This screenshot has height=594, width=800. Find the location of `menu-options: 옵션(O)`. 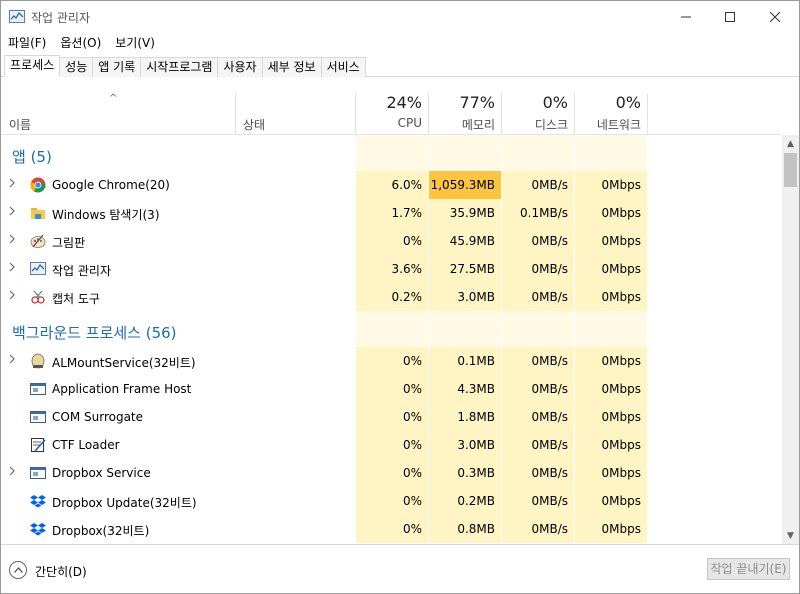

menu-options: 옵션(O) is located at coordinates (80, 43).